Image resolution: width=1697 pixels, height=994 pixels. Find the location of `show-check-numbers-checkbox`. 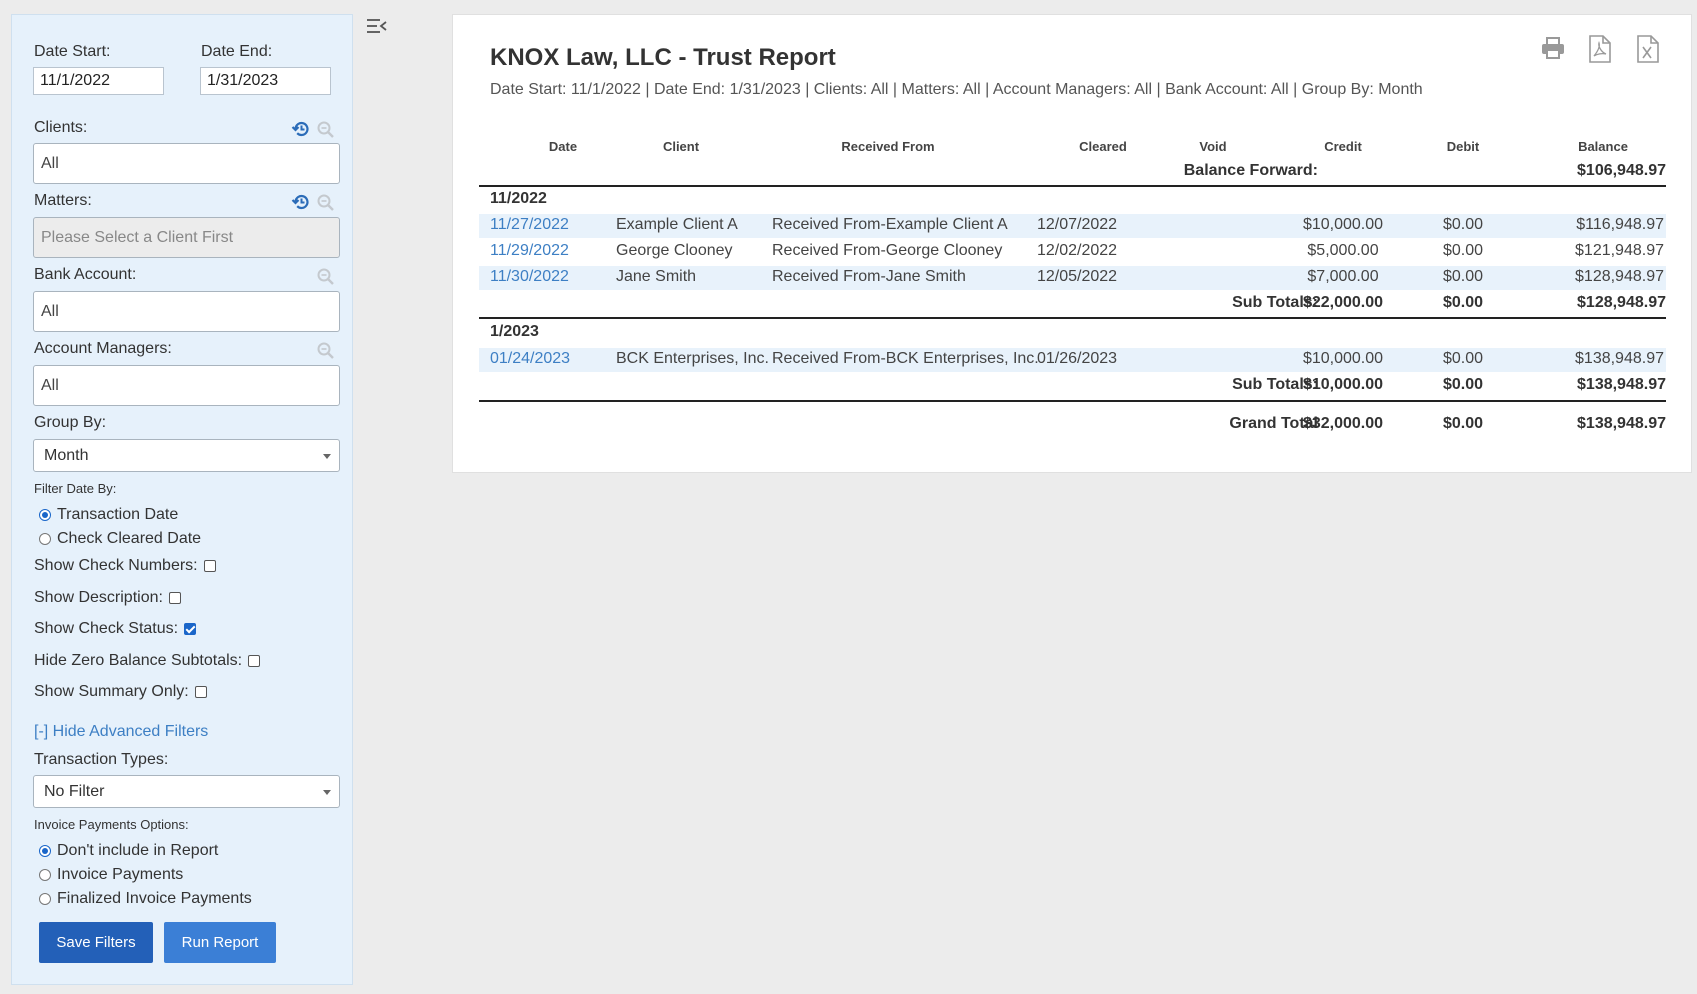

show-check-numbers-checkbox is located at coordinates (209, 566).